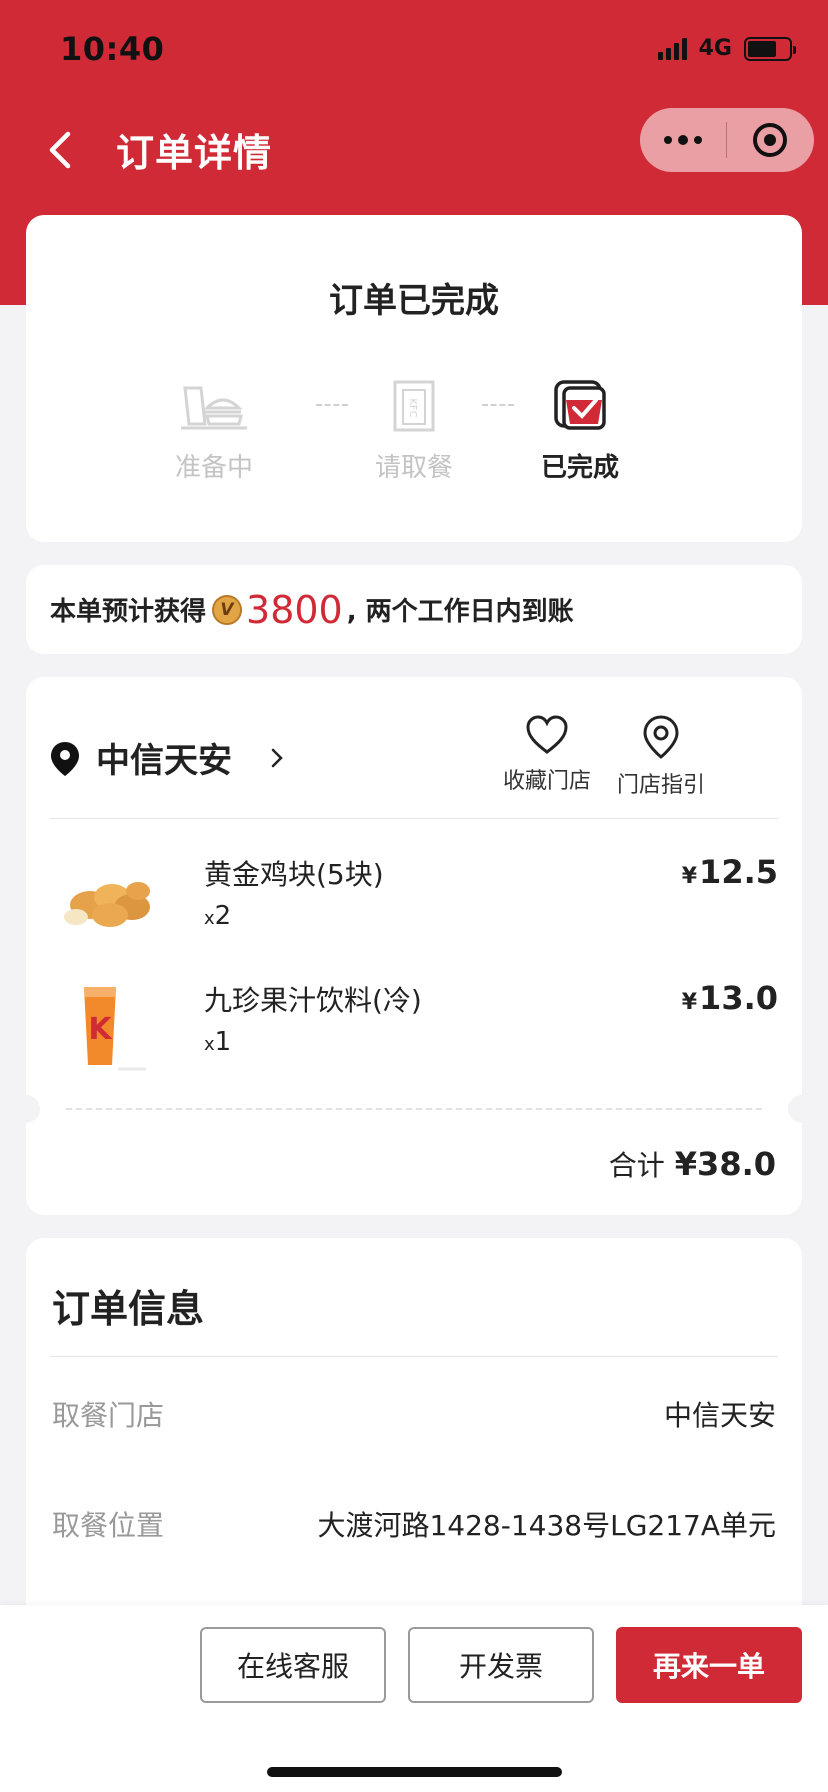 This screenshot has height=1792, width=828. I want to click on total-value: ¥38.0, so click(725, 1164).